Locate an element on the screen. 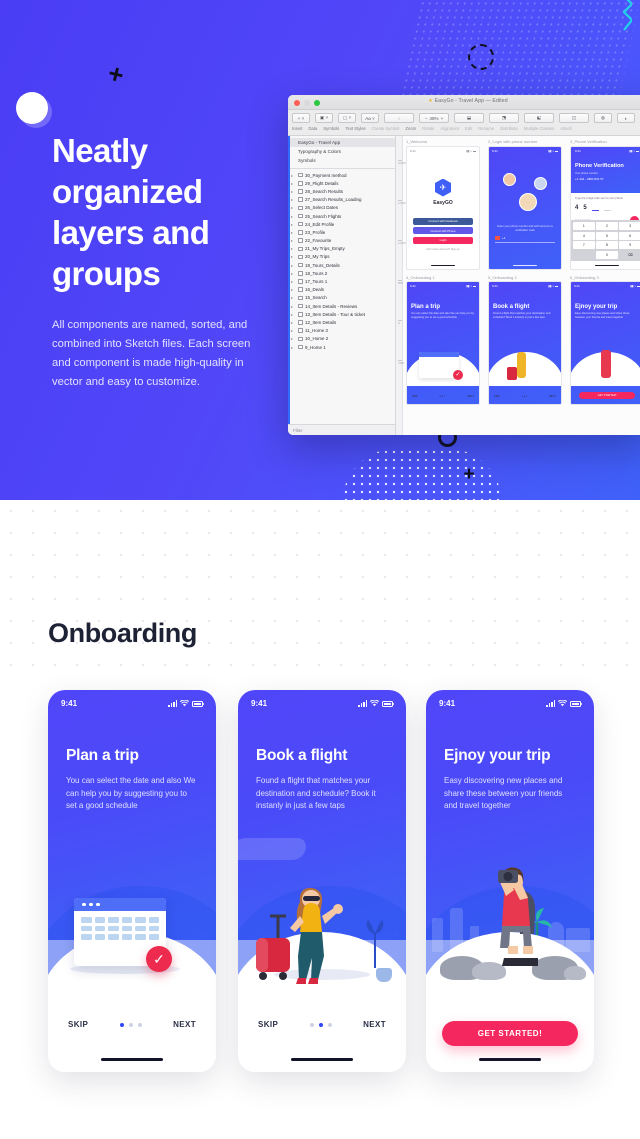  phone-footer-1: SKIP NEXT is located at coordinates (132, 1041).